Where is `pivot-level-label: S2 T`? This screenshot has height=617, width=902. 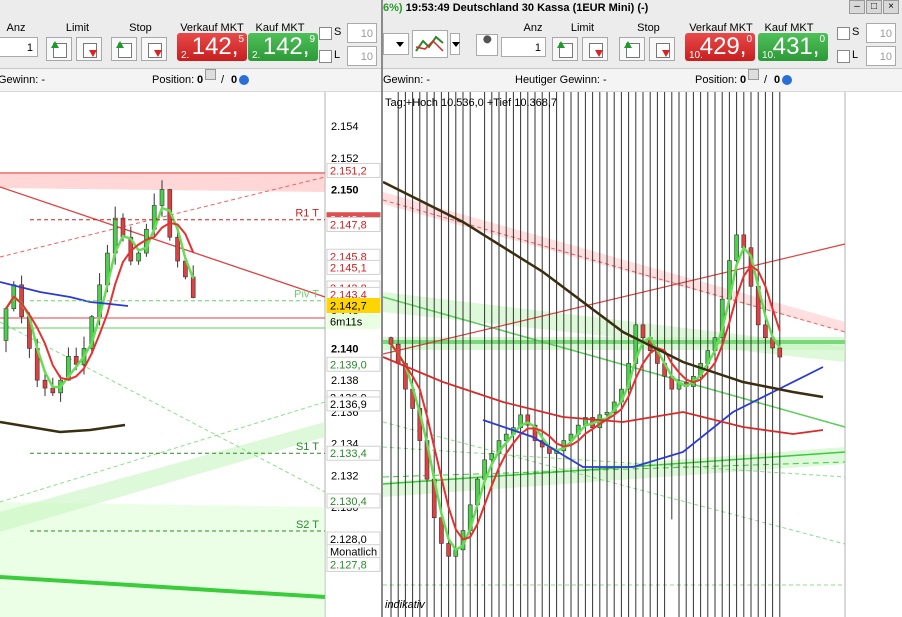
pivot-level-label: S2 T is located at coordinates (307, 525).